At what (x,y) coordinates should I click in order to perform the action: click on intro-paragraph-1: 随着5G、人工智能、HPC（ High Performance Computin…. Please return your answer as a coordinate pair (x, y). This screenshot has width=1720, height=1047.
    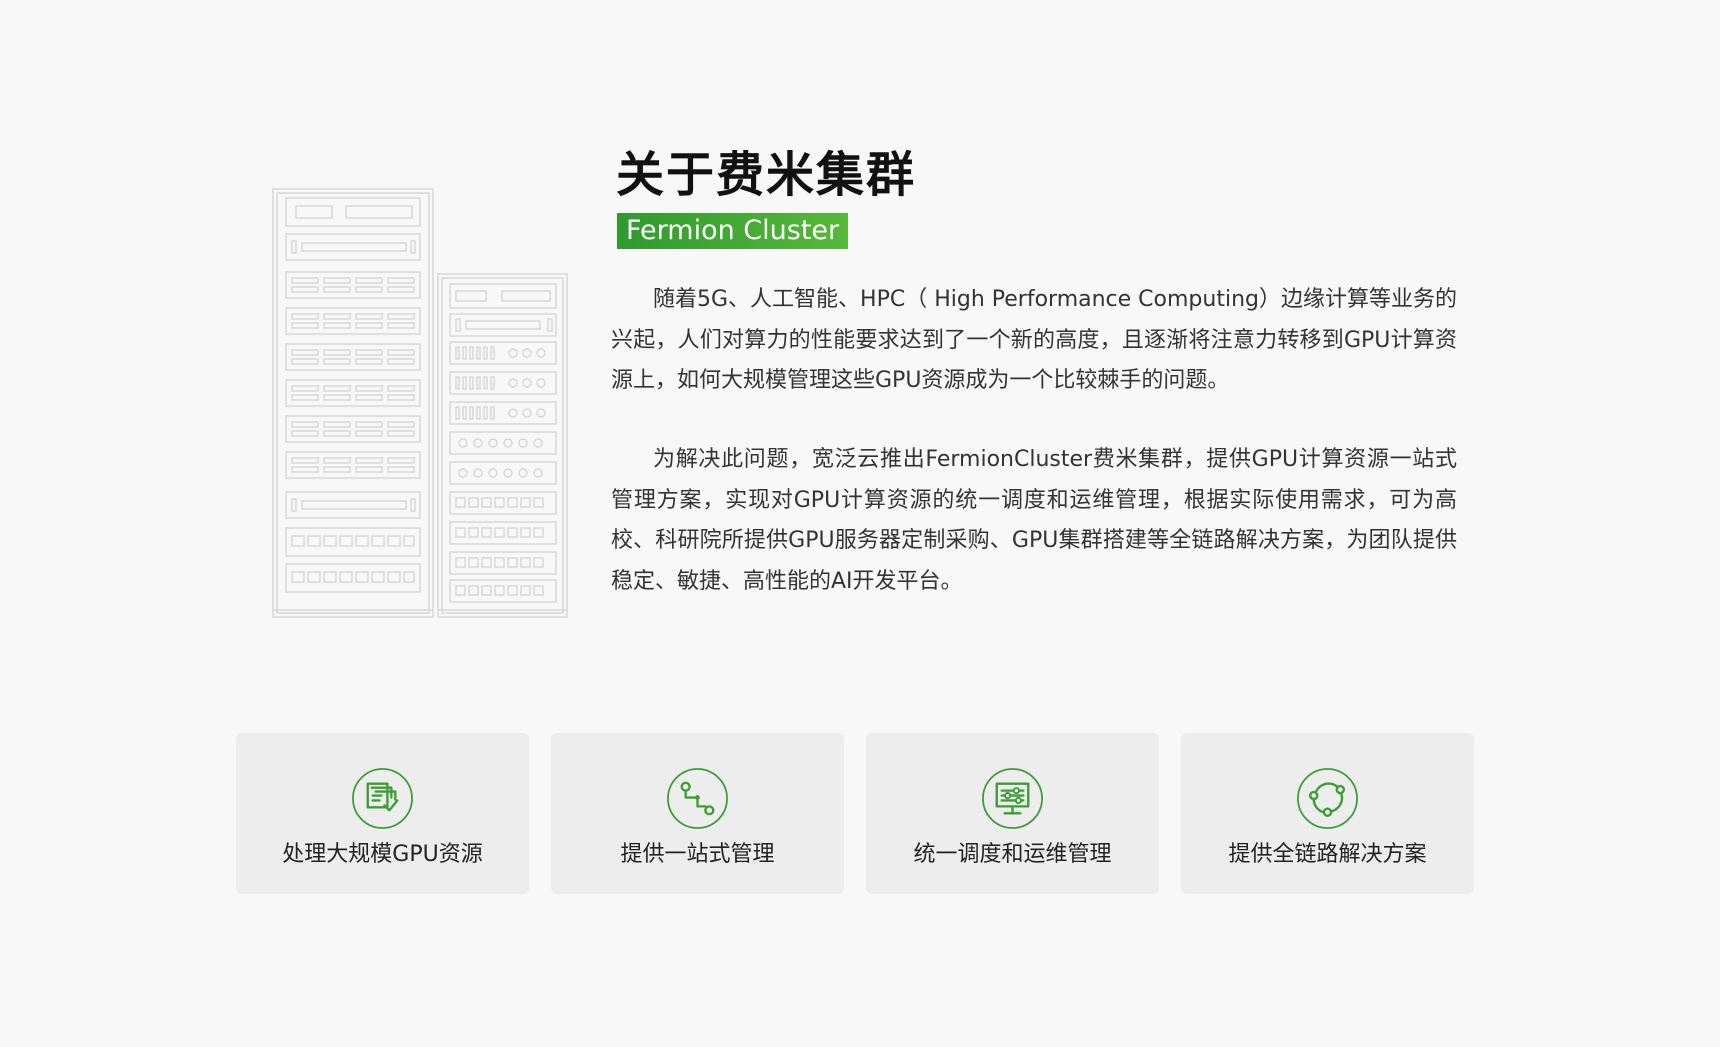
    Looking at the image, I should click on (1034, 340).